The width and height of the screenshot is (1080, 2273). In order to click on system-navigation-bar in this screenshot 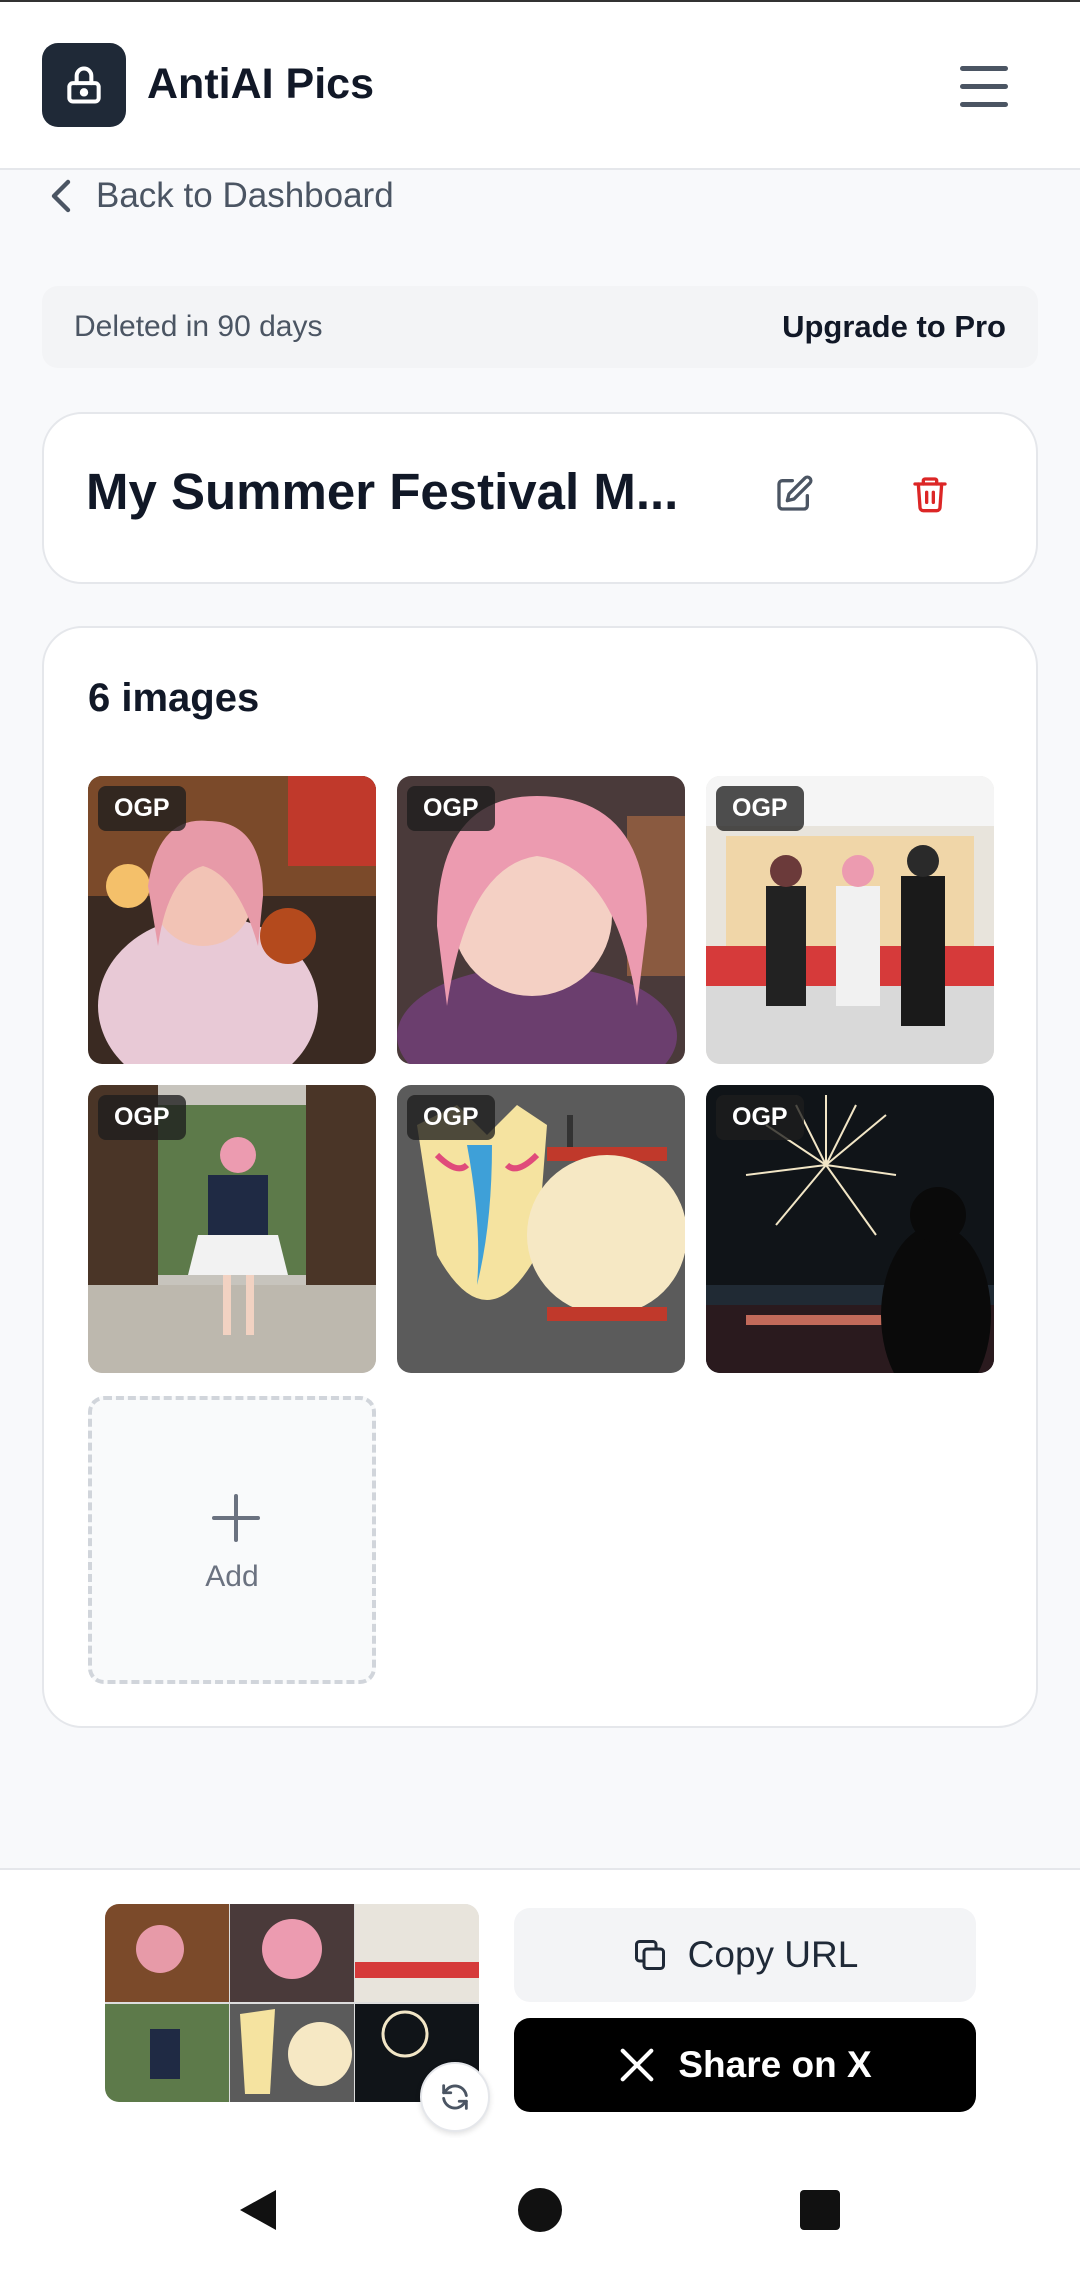, I will do `click(540, 2205)`.